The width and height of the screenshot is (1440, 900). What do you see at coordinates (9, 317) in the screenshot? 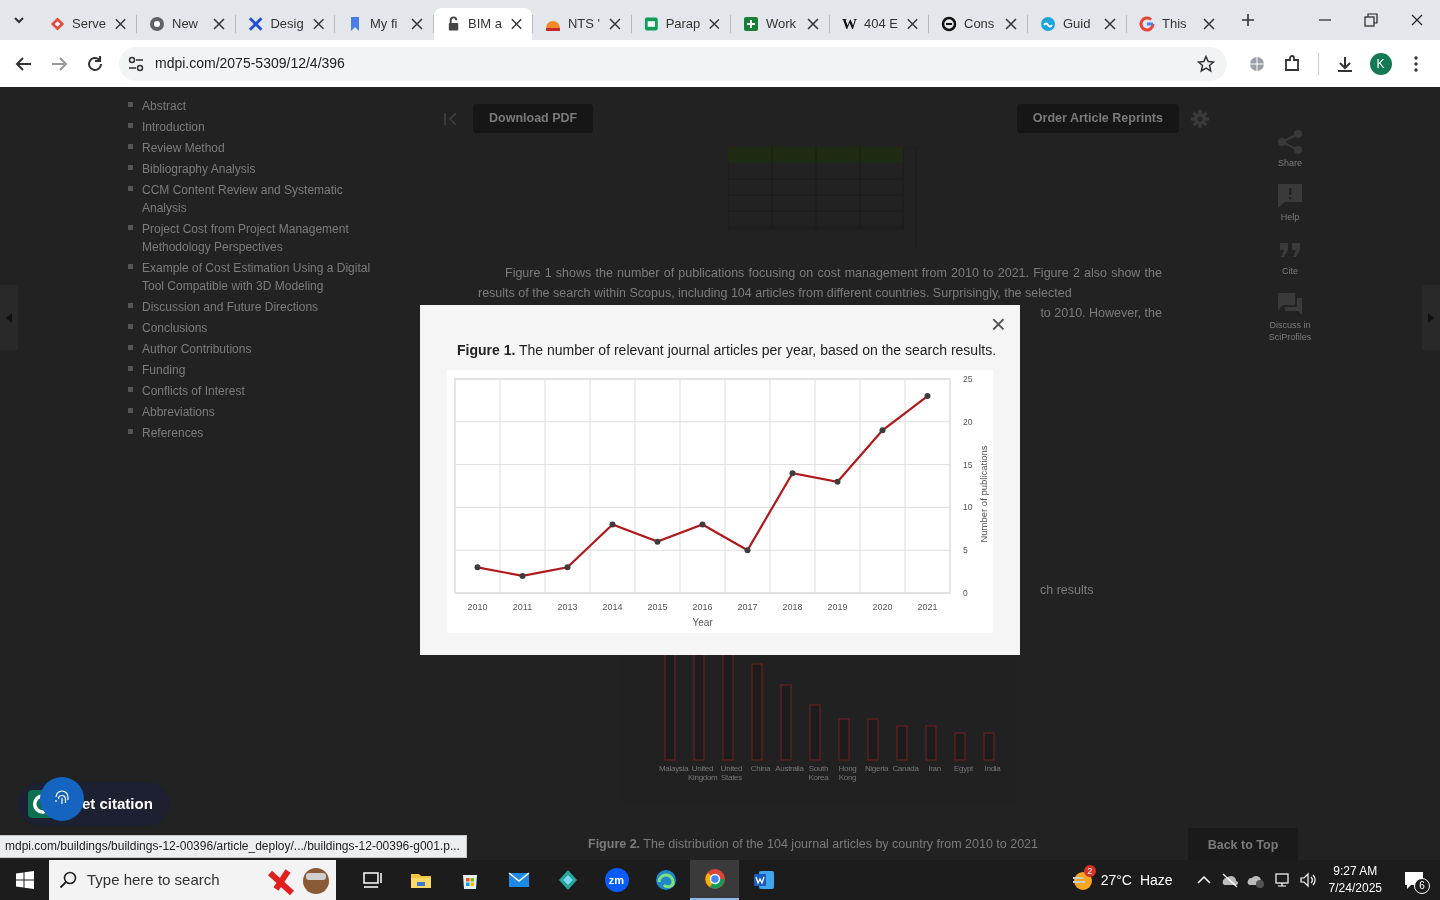
I see `chevron-left-icon` at bounding box center [9, 317].